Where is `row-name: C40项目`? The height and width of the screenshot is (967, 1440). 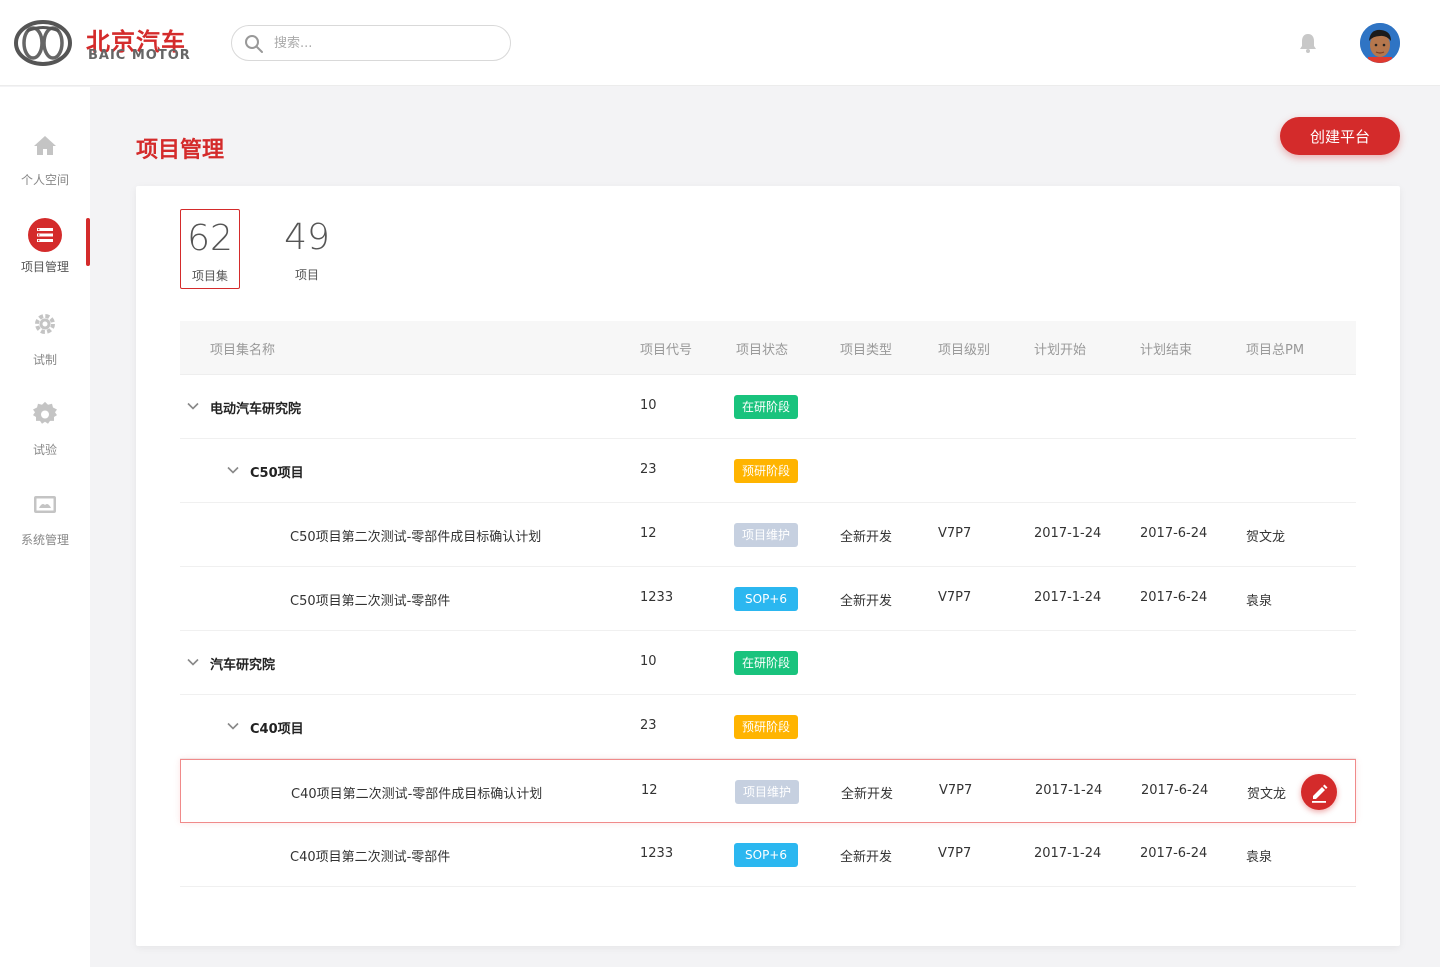
row-name: C40项目 is located at coordinates (277, 729).